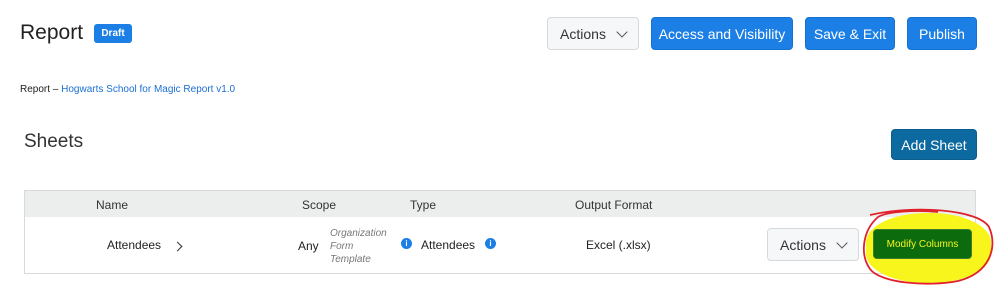 This screenshot has width=998, height=297. Describe the element at coordinates (148, 89) in the screenshot. I see `breadcrumb-current-link: Hogwarts School for Magic Report v1.0` at that location.